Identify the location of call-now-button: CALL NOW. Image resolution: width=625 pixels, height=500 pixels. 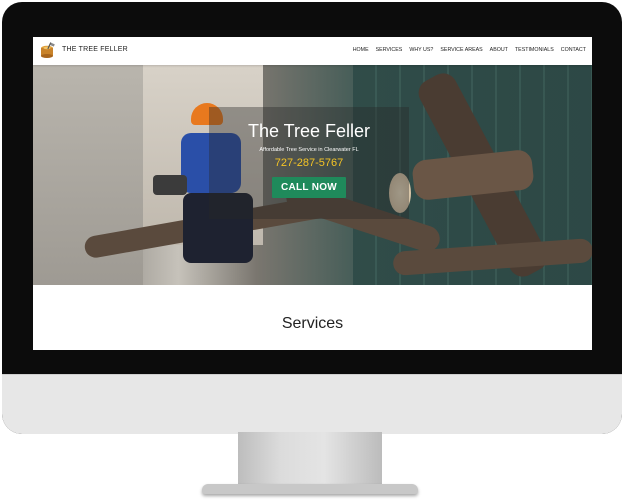
(309, 187).